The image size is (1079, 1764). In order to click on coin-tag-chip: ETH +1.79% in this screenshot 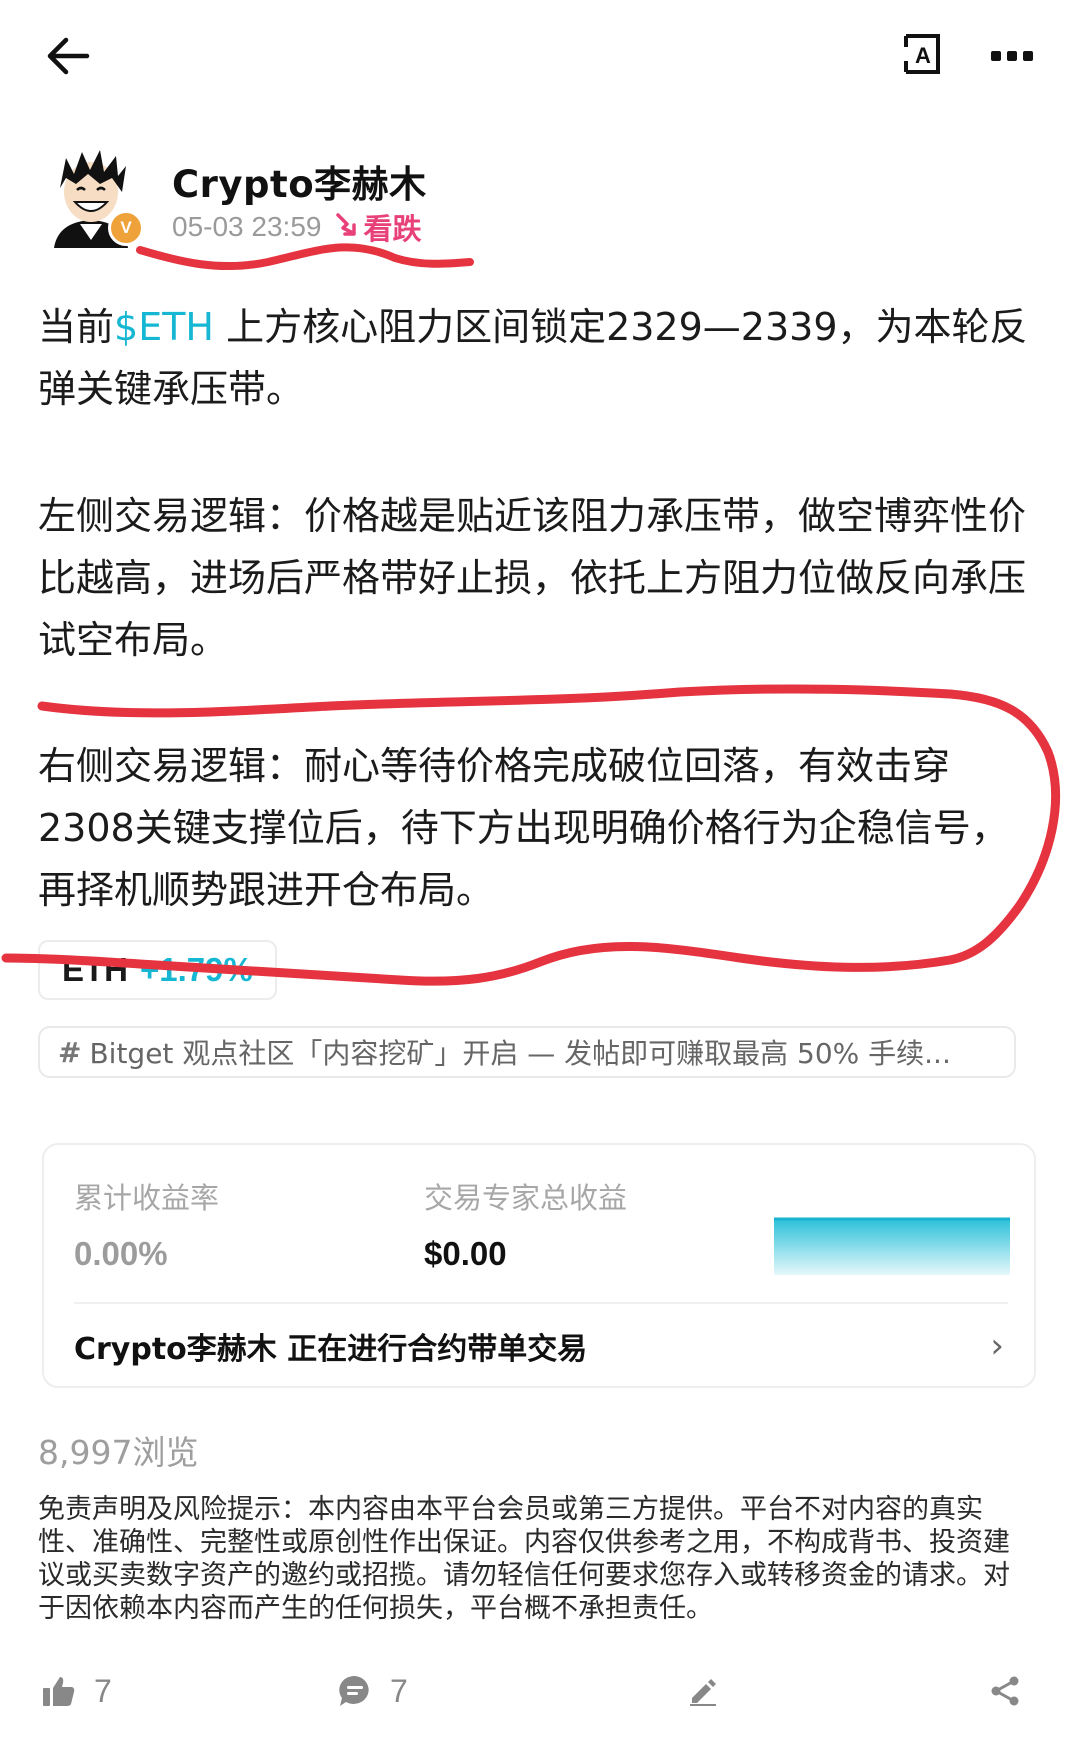, I will do `click(157, 970)`.